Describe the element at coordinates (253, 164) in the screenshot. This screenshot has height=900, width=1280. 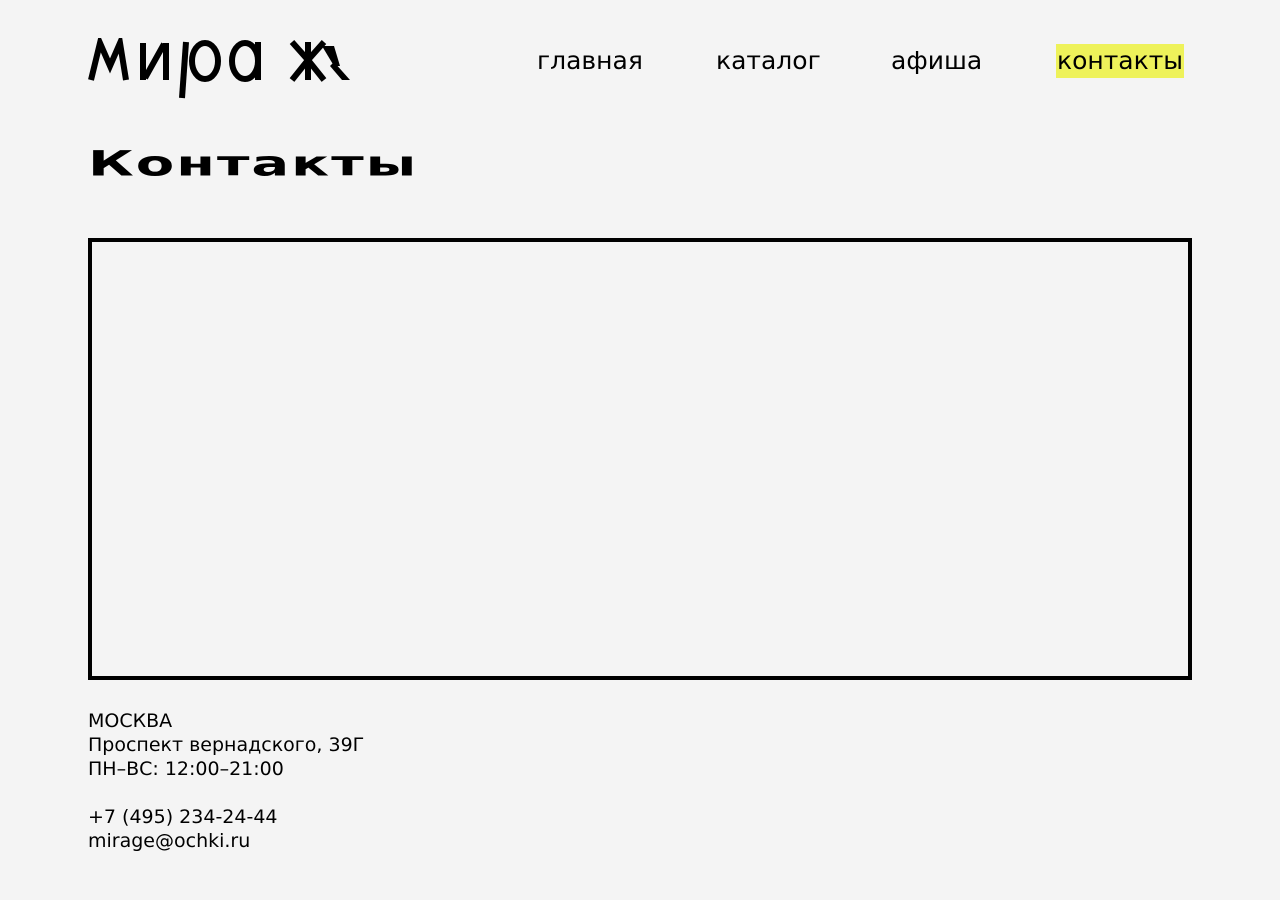
I see `page-title: Контакты` at that location.